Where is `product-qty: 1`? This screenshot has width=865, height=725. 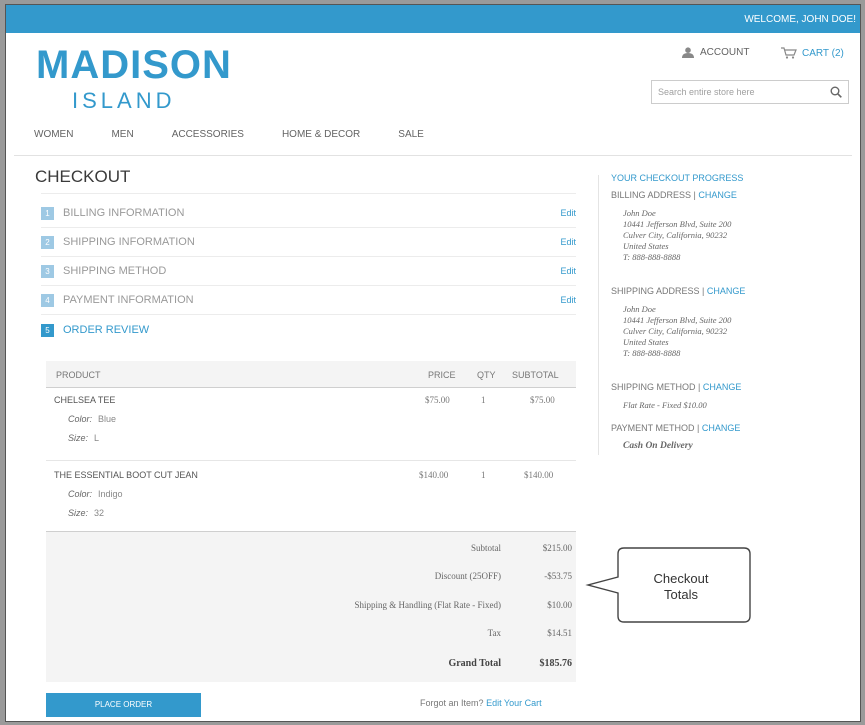
product-qty: 1 is located at coordinates (483, 475).